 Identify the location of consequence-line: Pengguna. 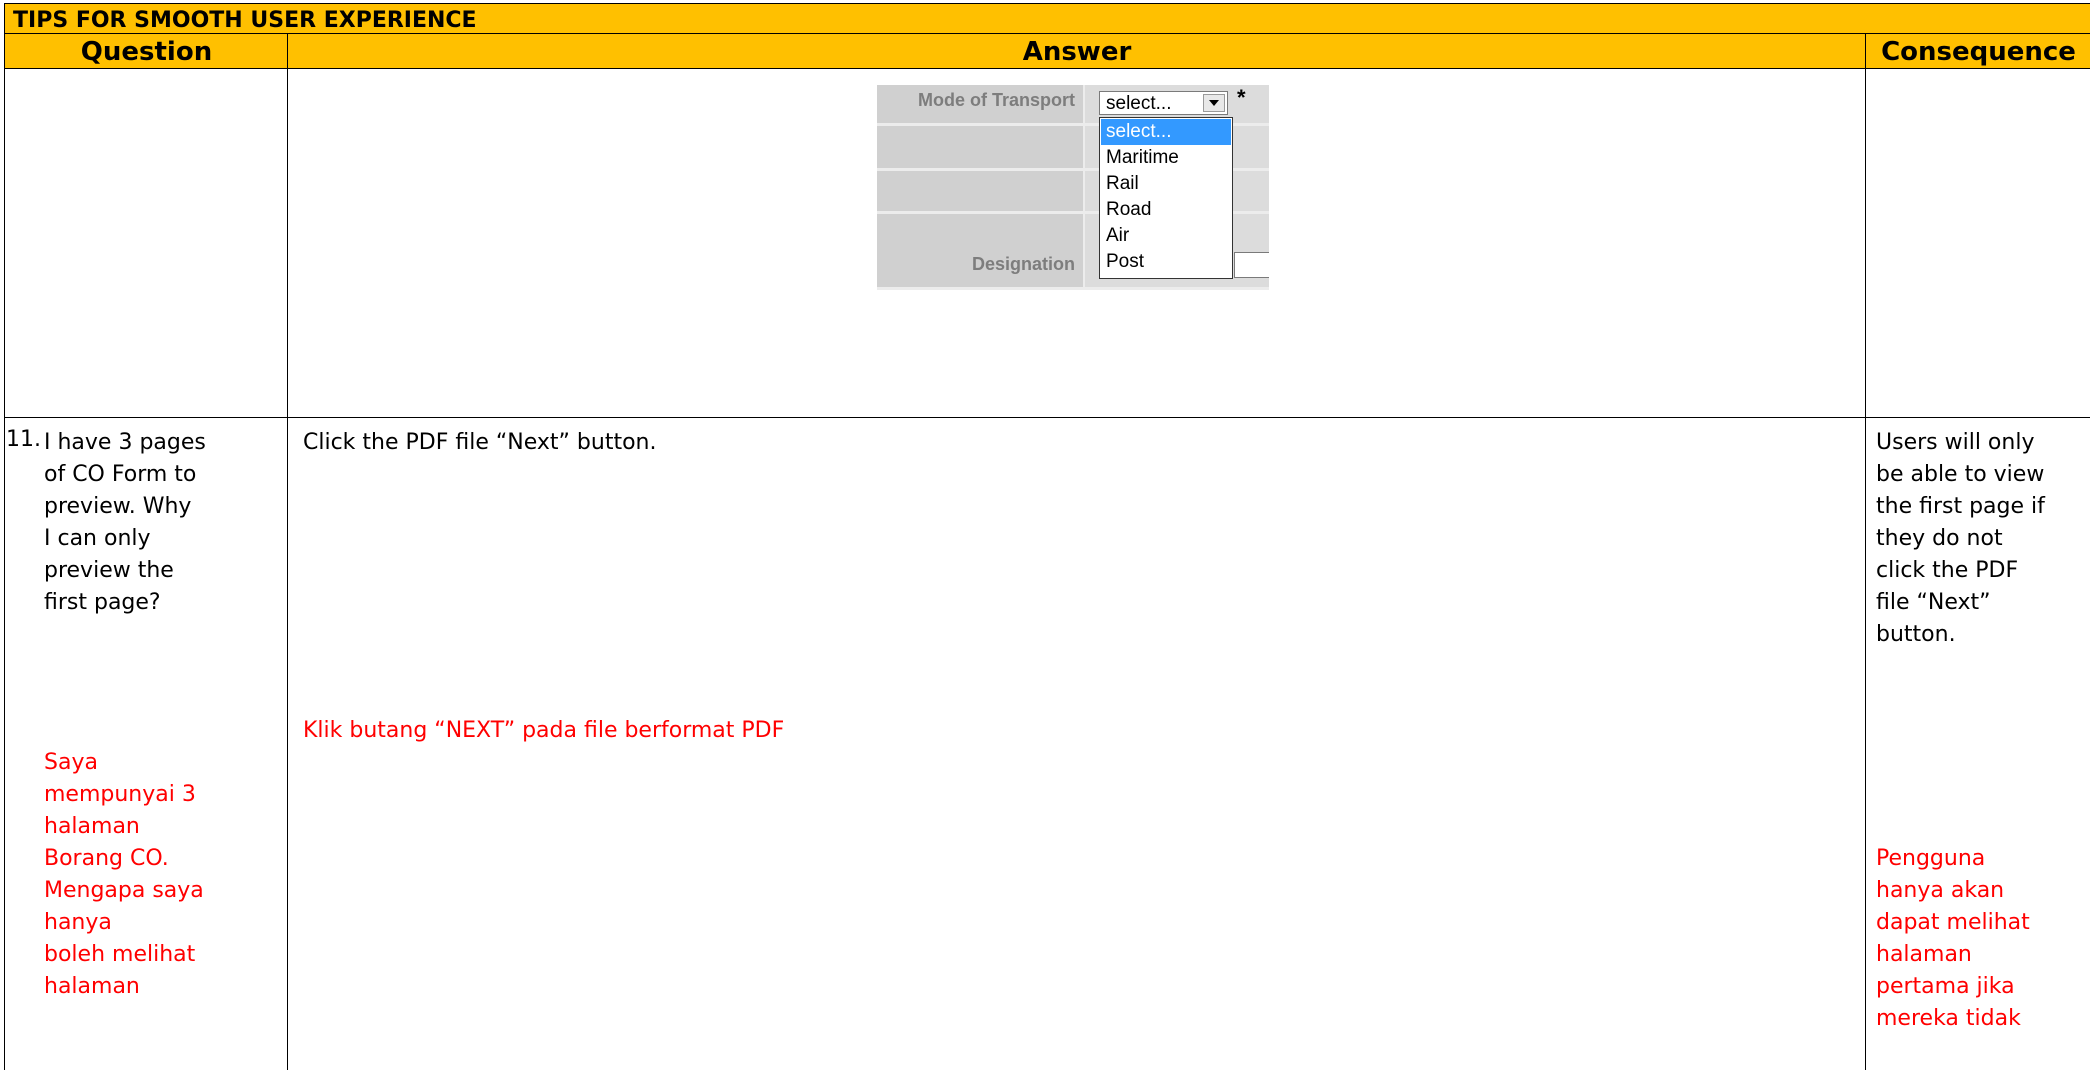
(1931, 858).